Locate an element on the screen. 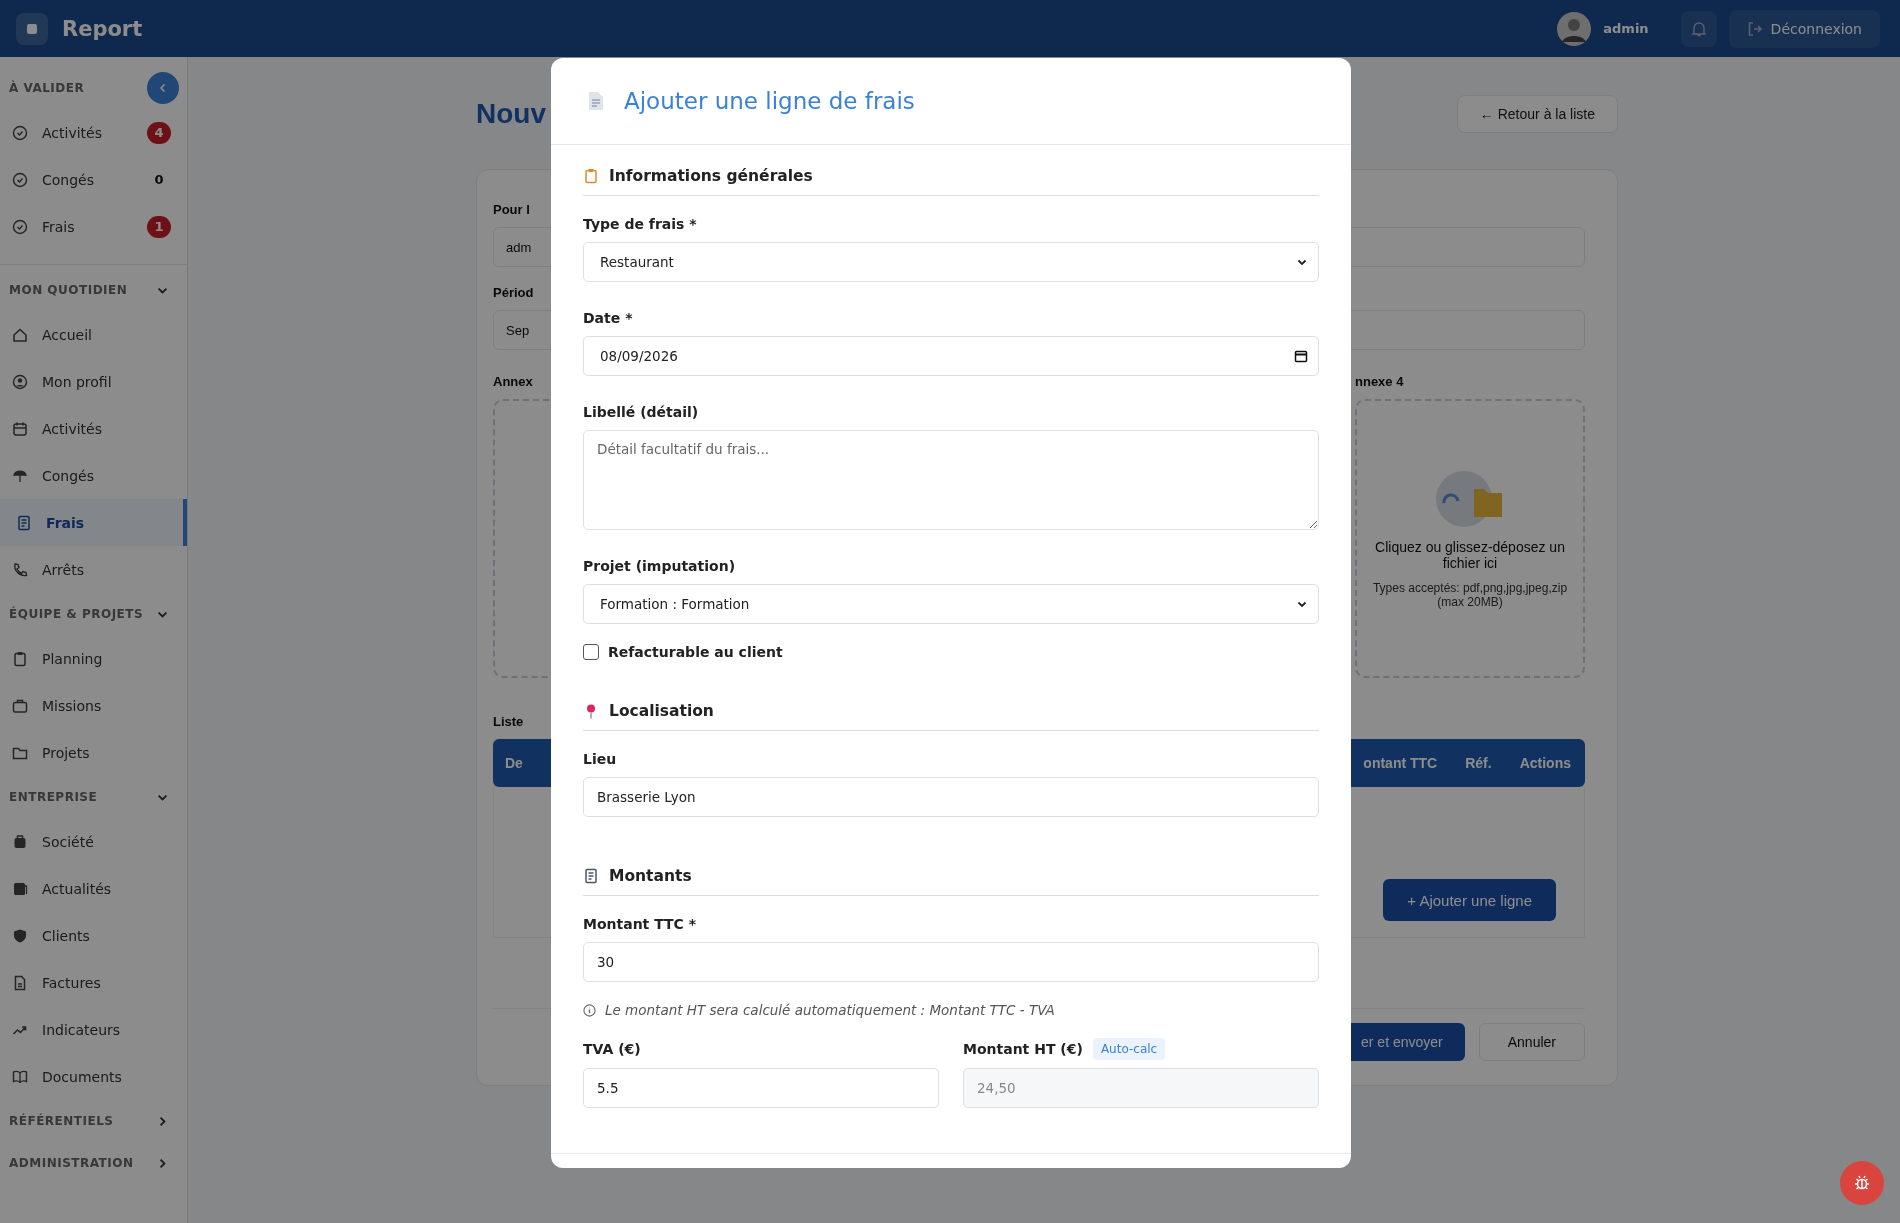  amount-field: 24,50 is located at coordinates (1141, 1088).